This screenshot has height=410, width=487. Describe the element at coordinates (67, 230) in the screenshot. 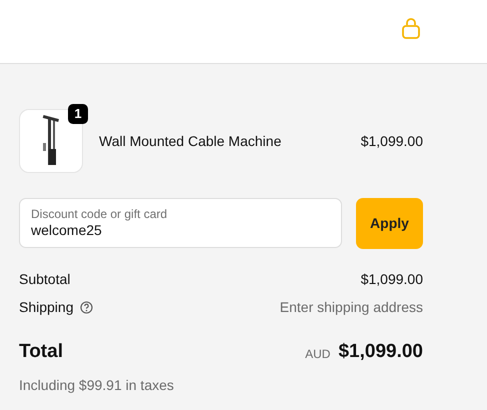

I see `field-value: welcome25` at that location.